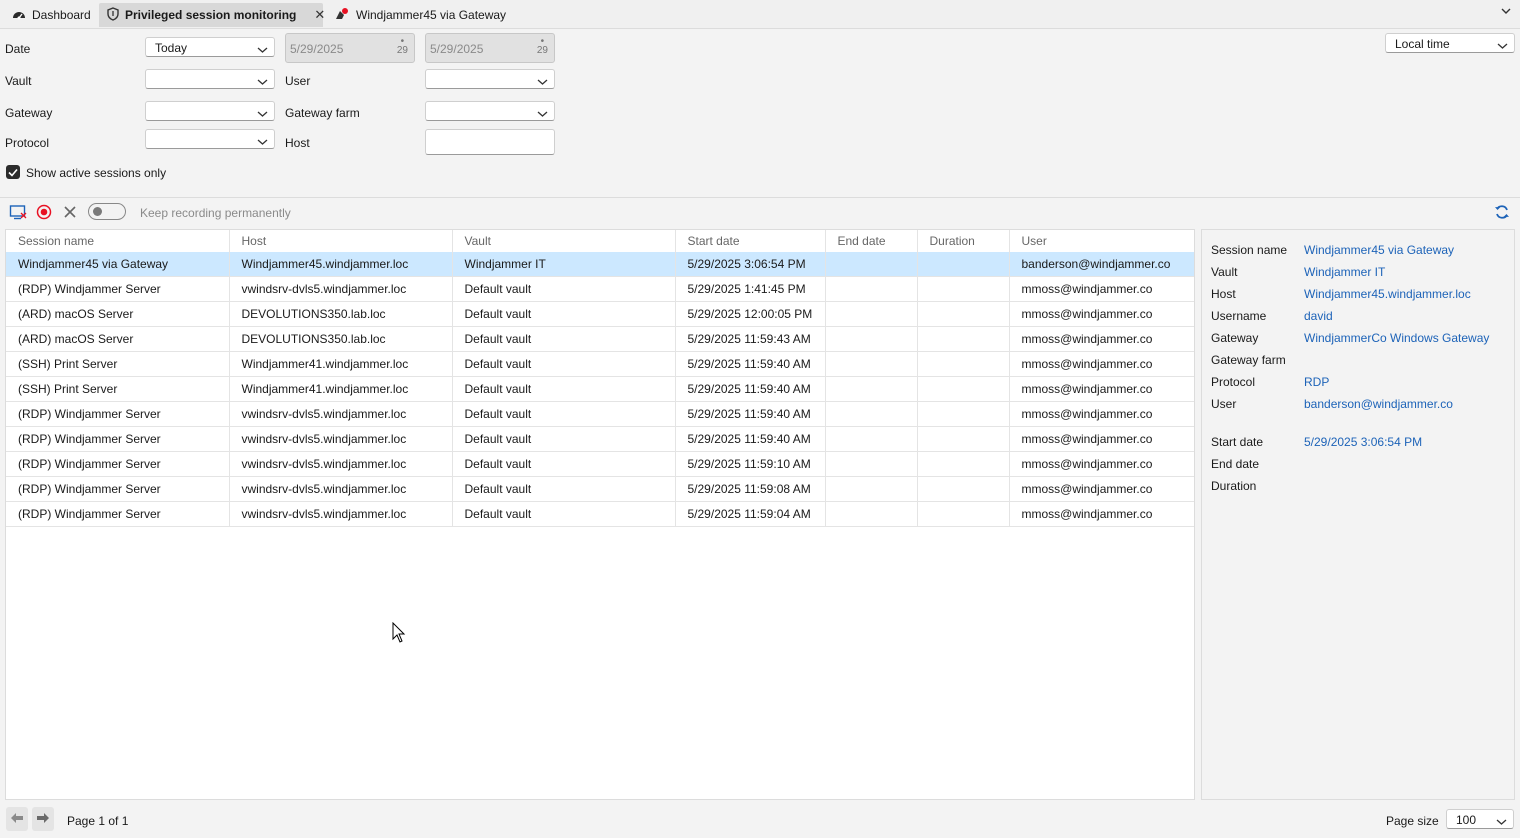 The image size is (1520, 838). I want to click on column-header-session-name: Session name, so click(118, 241).